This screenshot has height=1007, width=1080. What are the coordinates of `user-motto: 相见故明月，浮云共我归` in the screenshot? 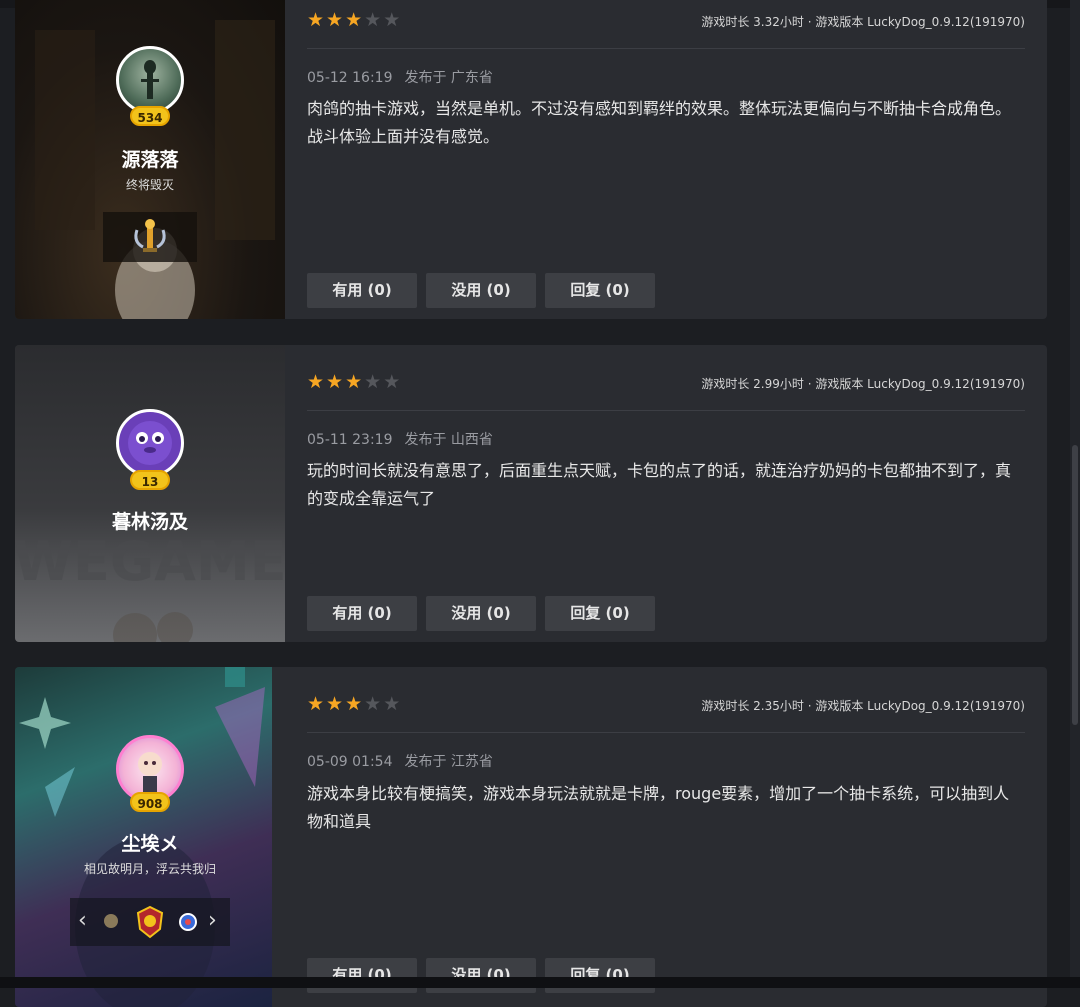 It's located at (149, 869).